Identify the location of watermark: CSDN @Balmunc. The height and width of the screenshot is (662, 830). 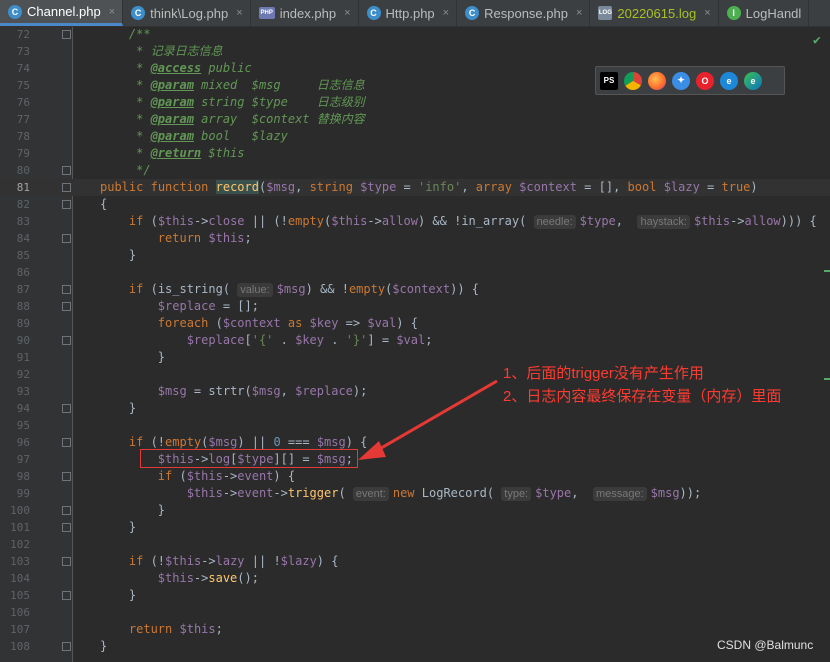
(765, 645).